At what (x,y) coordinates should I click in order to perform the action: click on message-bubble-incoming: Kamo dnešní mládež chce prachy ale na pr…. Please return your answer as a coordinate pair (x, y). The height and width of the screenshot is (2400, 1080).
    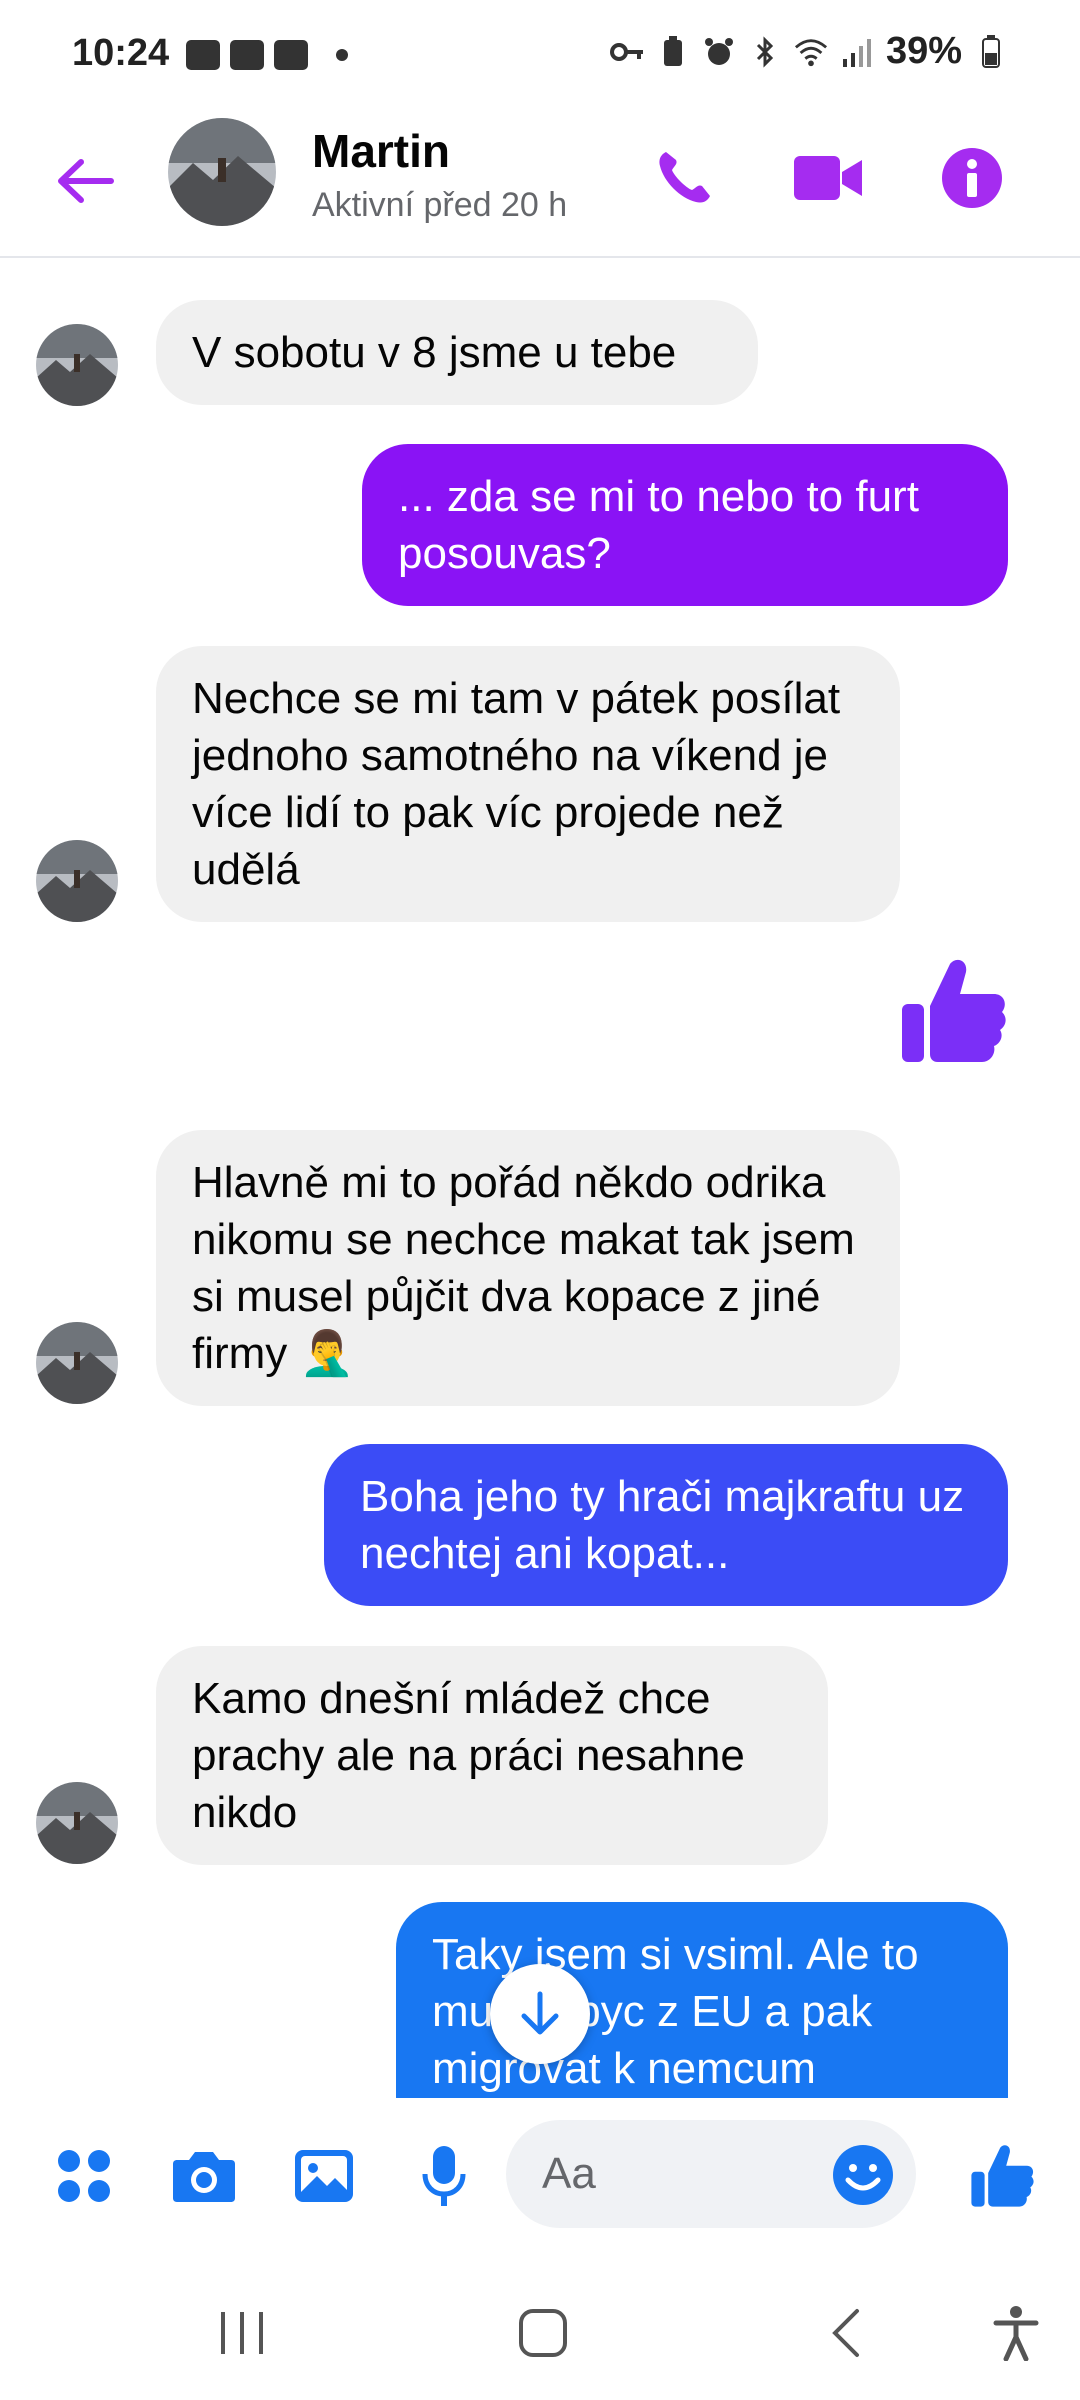
    Looking at the image, I should click on (492, 1755).